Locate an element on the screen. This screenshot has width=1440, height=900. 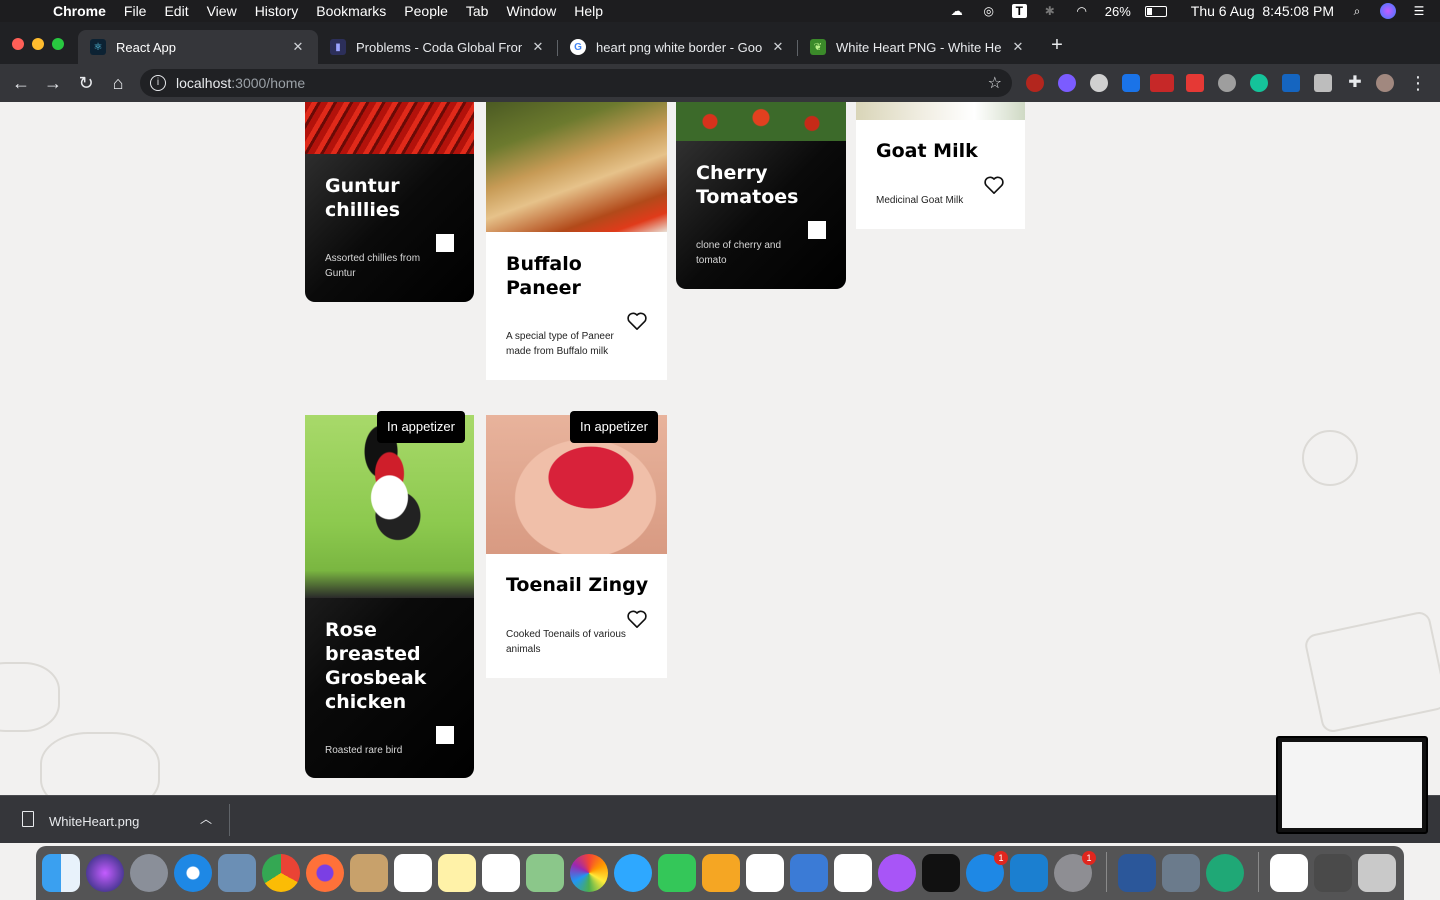
notification-badge: 1 is located at coordinates (1001, 858).